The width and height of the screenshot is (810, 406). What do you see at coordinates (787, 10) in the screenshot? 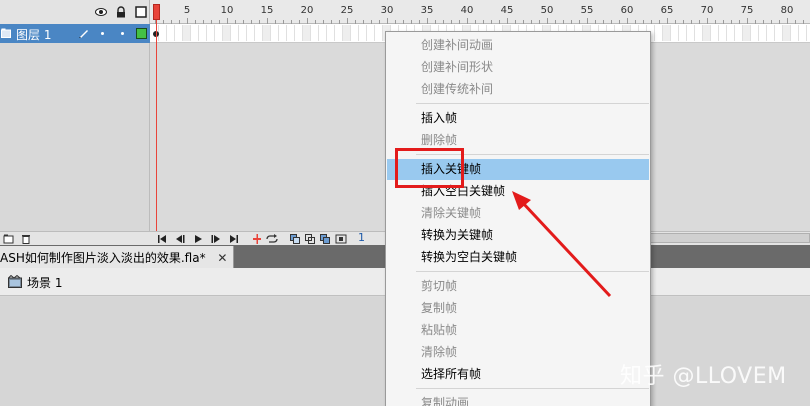
I see `ruler-number: 80` at bounding box center [787, 10].